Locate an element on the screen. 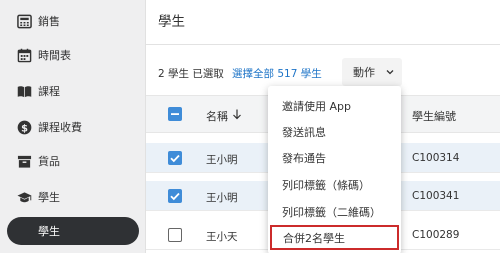 This screenshot has height=253, width=500. sidebar-item-label: 時間表 is located at coordinates (54, 55).